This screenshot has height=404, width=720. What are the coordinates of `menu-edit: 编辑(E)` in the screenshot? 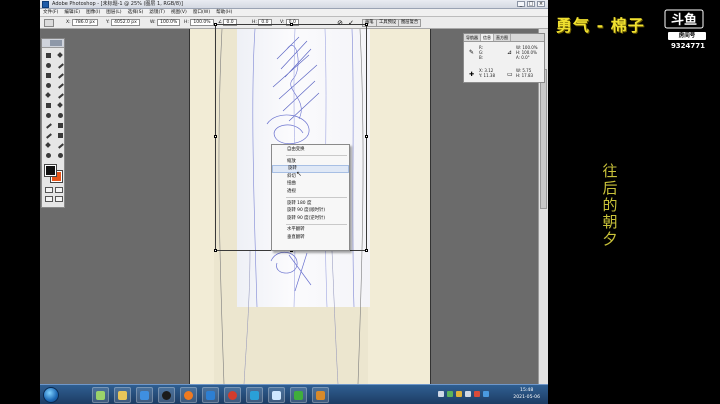 It's located at (72, 13).